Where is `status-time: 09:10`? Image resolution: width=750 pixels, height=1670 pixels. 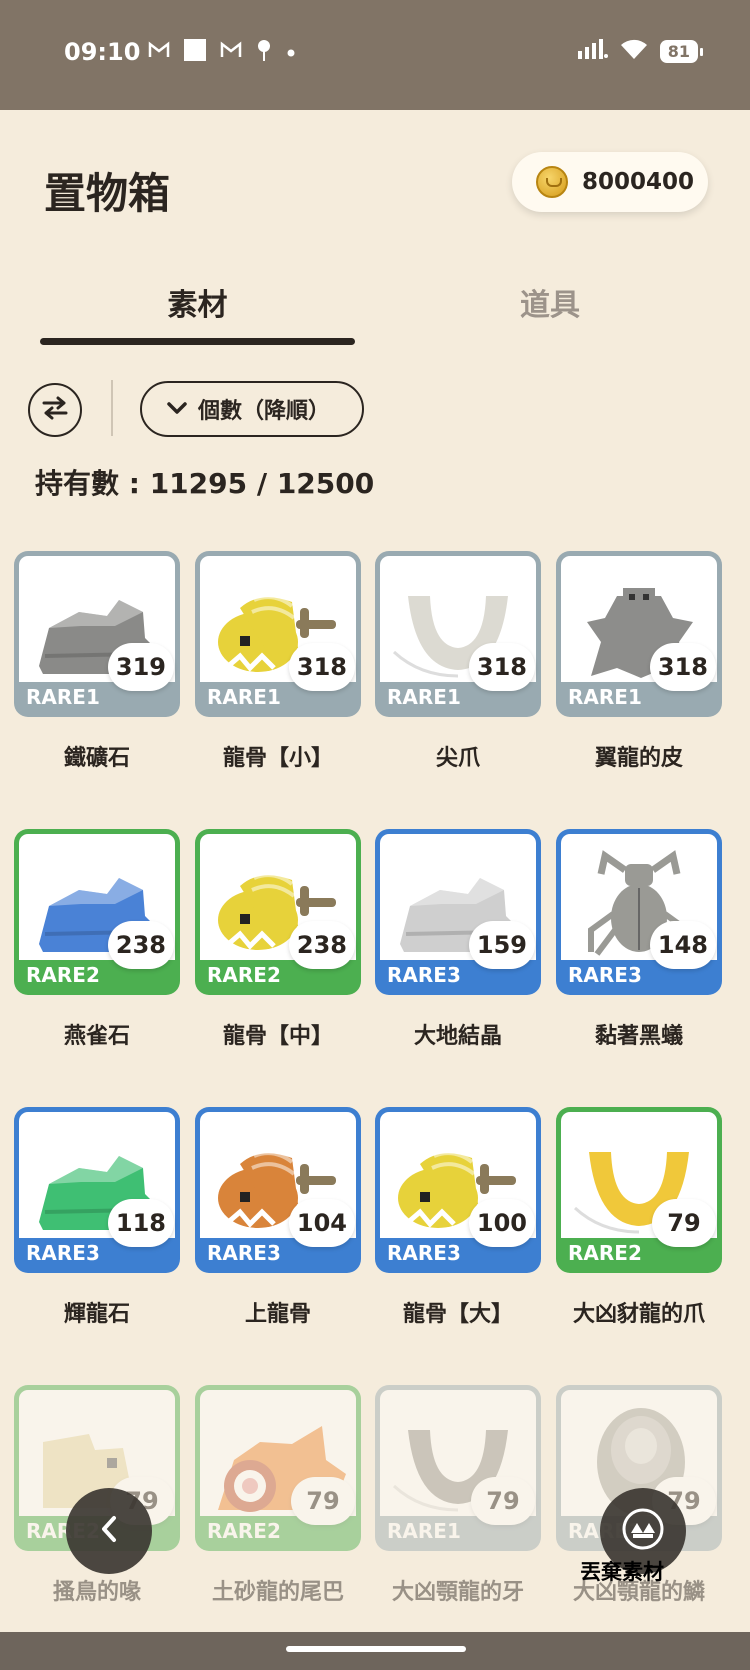 status-time: 09:10 is located at coordinates (102, 52).